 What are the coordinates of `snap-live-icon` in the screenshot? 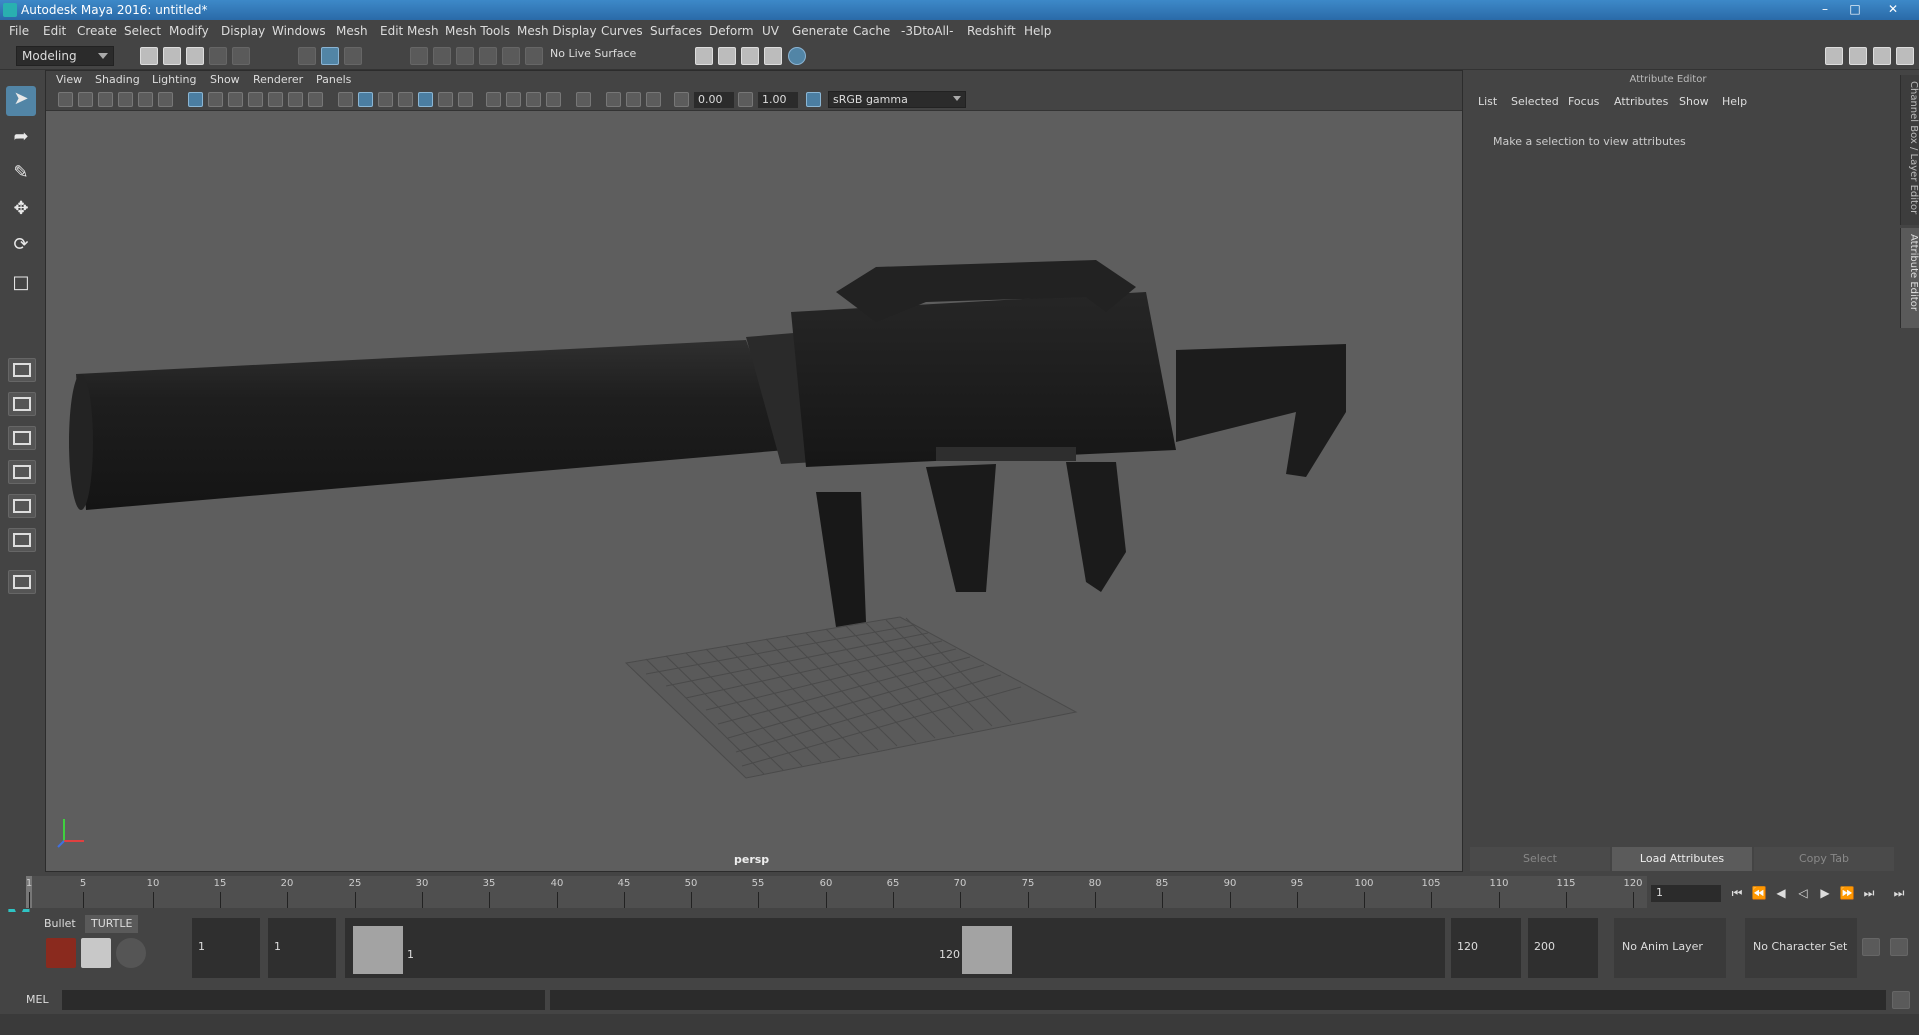 It's located at (511, 56).